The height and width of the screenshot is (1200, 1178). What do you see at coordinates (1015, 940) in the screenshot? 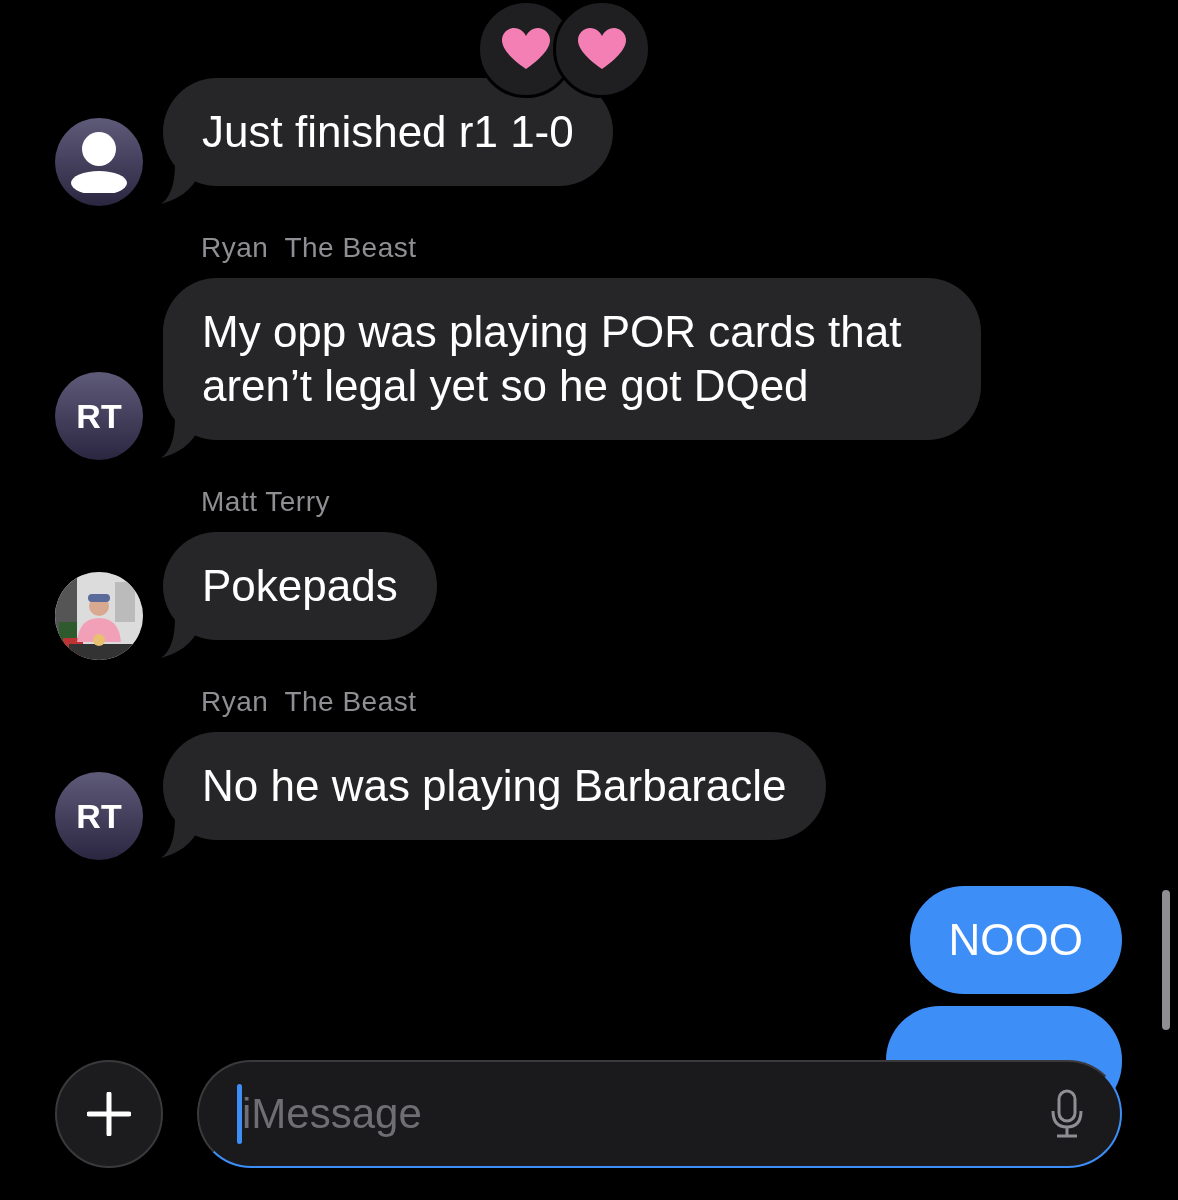
I see `message-bubble: NOOO` at bounding box center [1015, 940].